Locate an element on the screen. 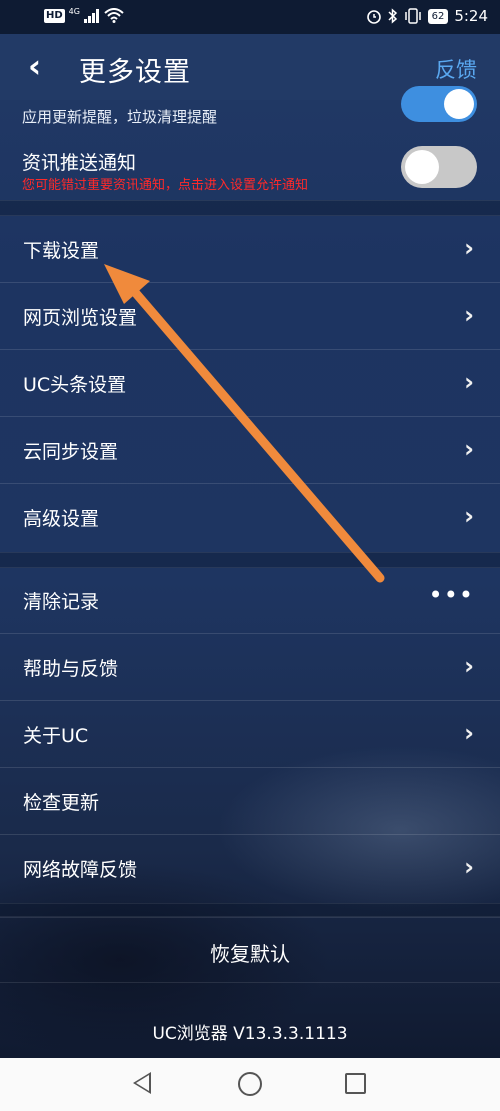  update-reminder-toggle is located at coordinates (439, 104).